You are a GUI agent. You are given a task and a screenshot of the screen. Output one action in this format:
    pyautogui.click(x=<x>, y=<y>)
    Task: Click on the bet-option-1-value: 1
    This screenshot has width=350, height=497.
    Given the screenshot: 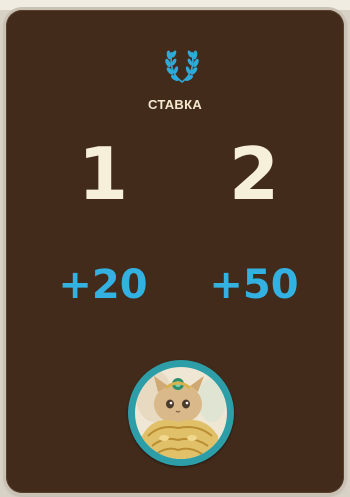 What is the action you would take?
    pyautogui.click(x=103, y=174)
    